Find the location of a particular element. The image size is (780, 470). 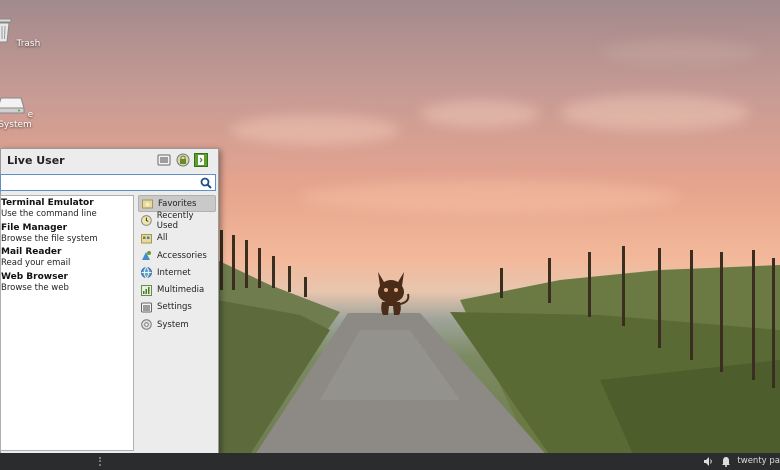

app-description: Browse the file system is located at coordinates (49, 238).